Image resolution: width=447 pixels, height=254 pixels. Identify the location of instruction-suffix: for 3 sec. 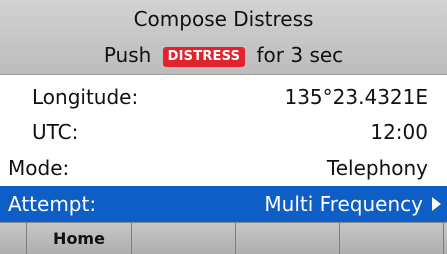
(300, 55).